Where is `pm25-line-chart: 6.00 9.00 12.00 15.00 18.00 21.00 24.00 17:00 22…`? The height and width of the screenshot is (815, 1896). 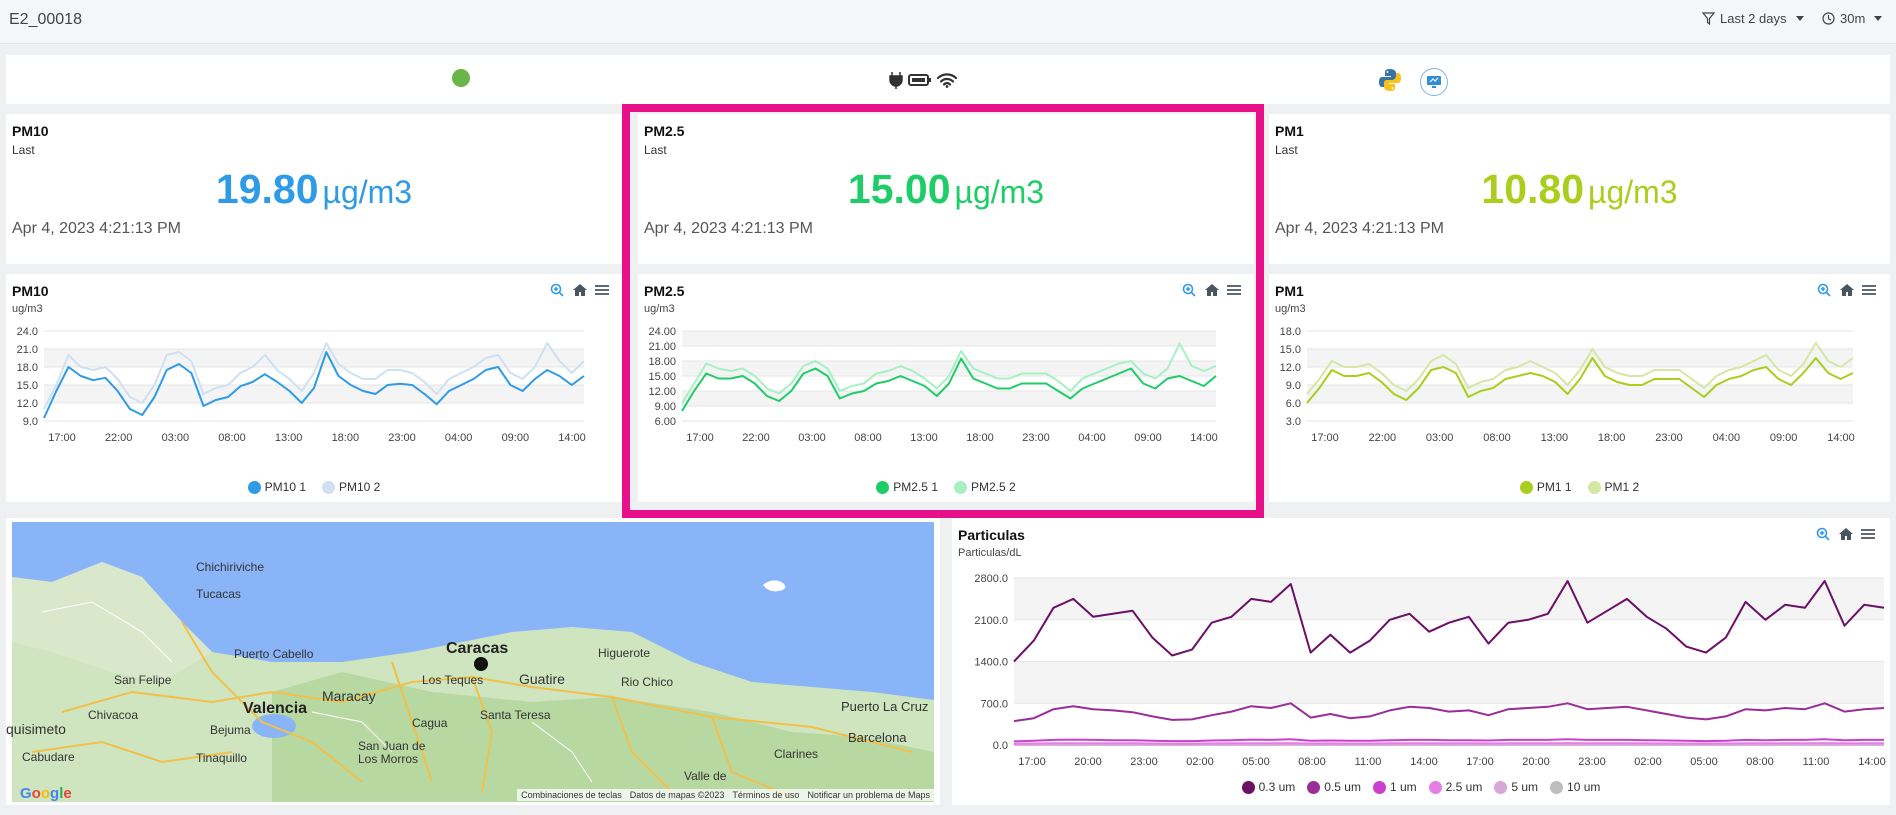 pm25-line-chart: 6.00 9.00 12.00 15.00 18.00 21.00 24.00 17:00 22… is located at coordinates (932, 385).